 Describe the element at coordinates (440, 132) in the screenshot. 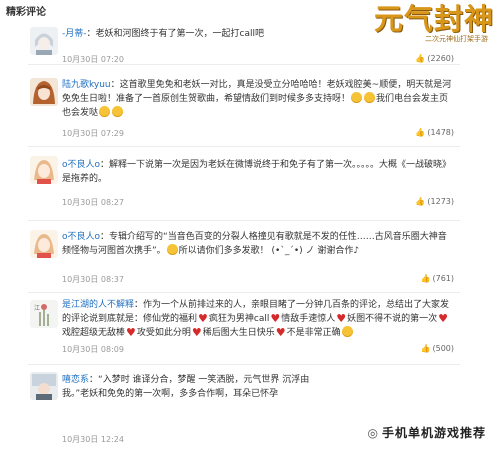

I see `like-count: (1478)` at that location.